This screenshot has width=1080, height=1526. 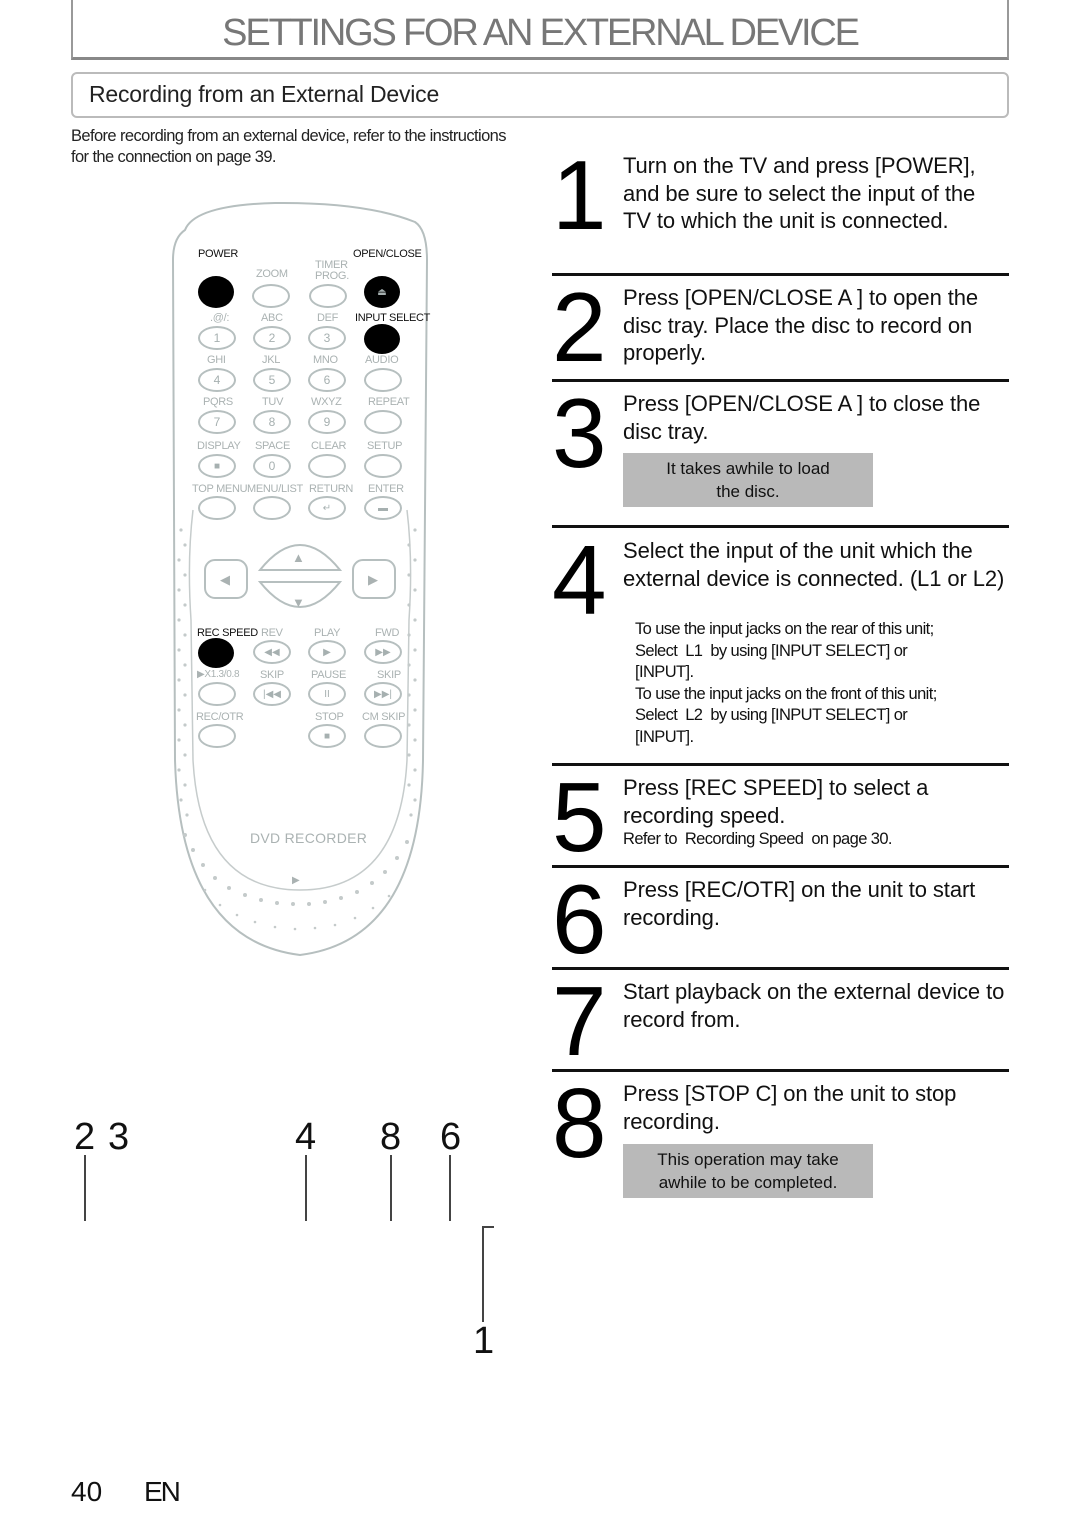 What do you see at coordinates (216, 653) in the screenshot?
I see `rec-speed-button` at bounding box center [216, 653].